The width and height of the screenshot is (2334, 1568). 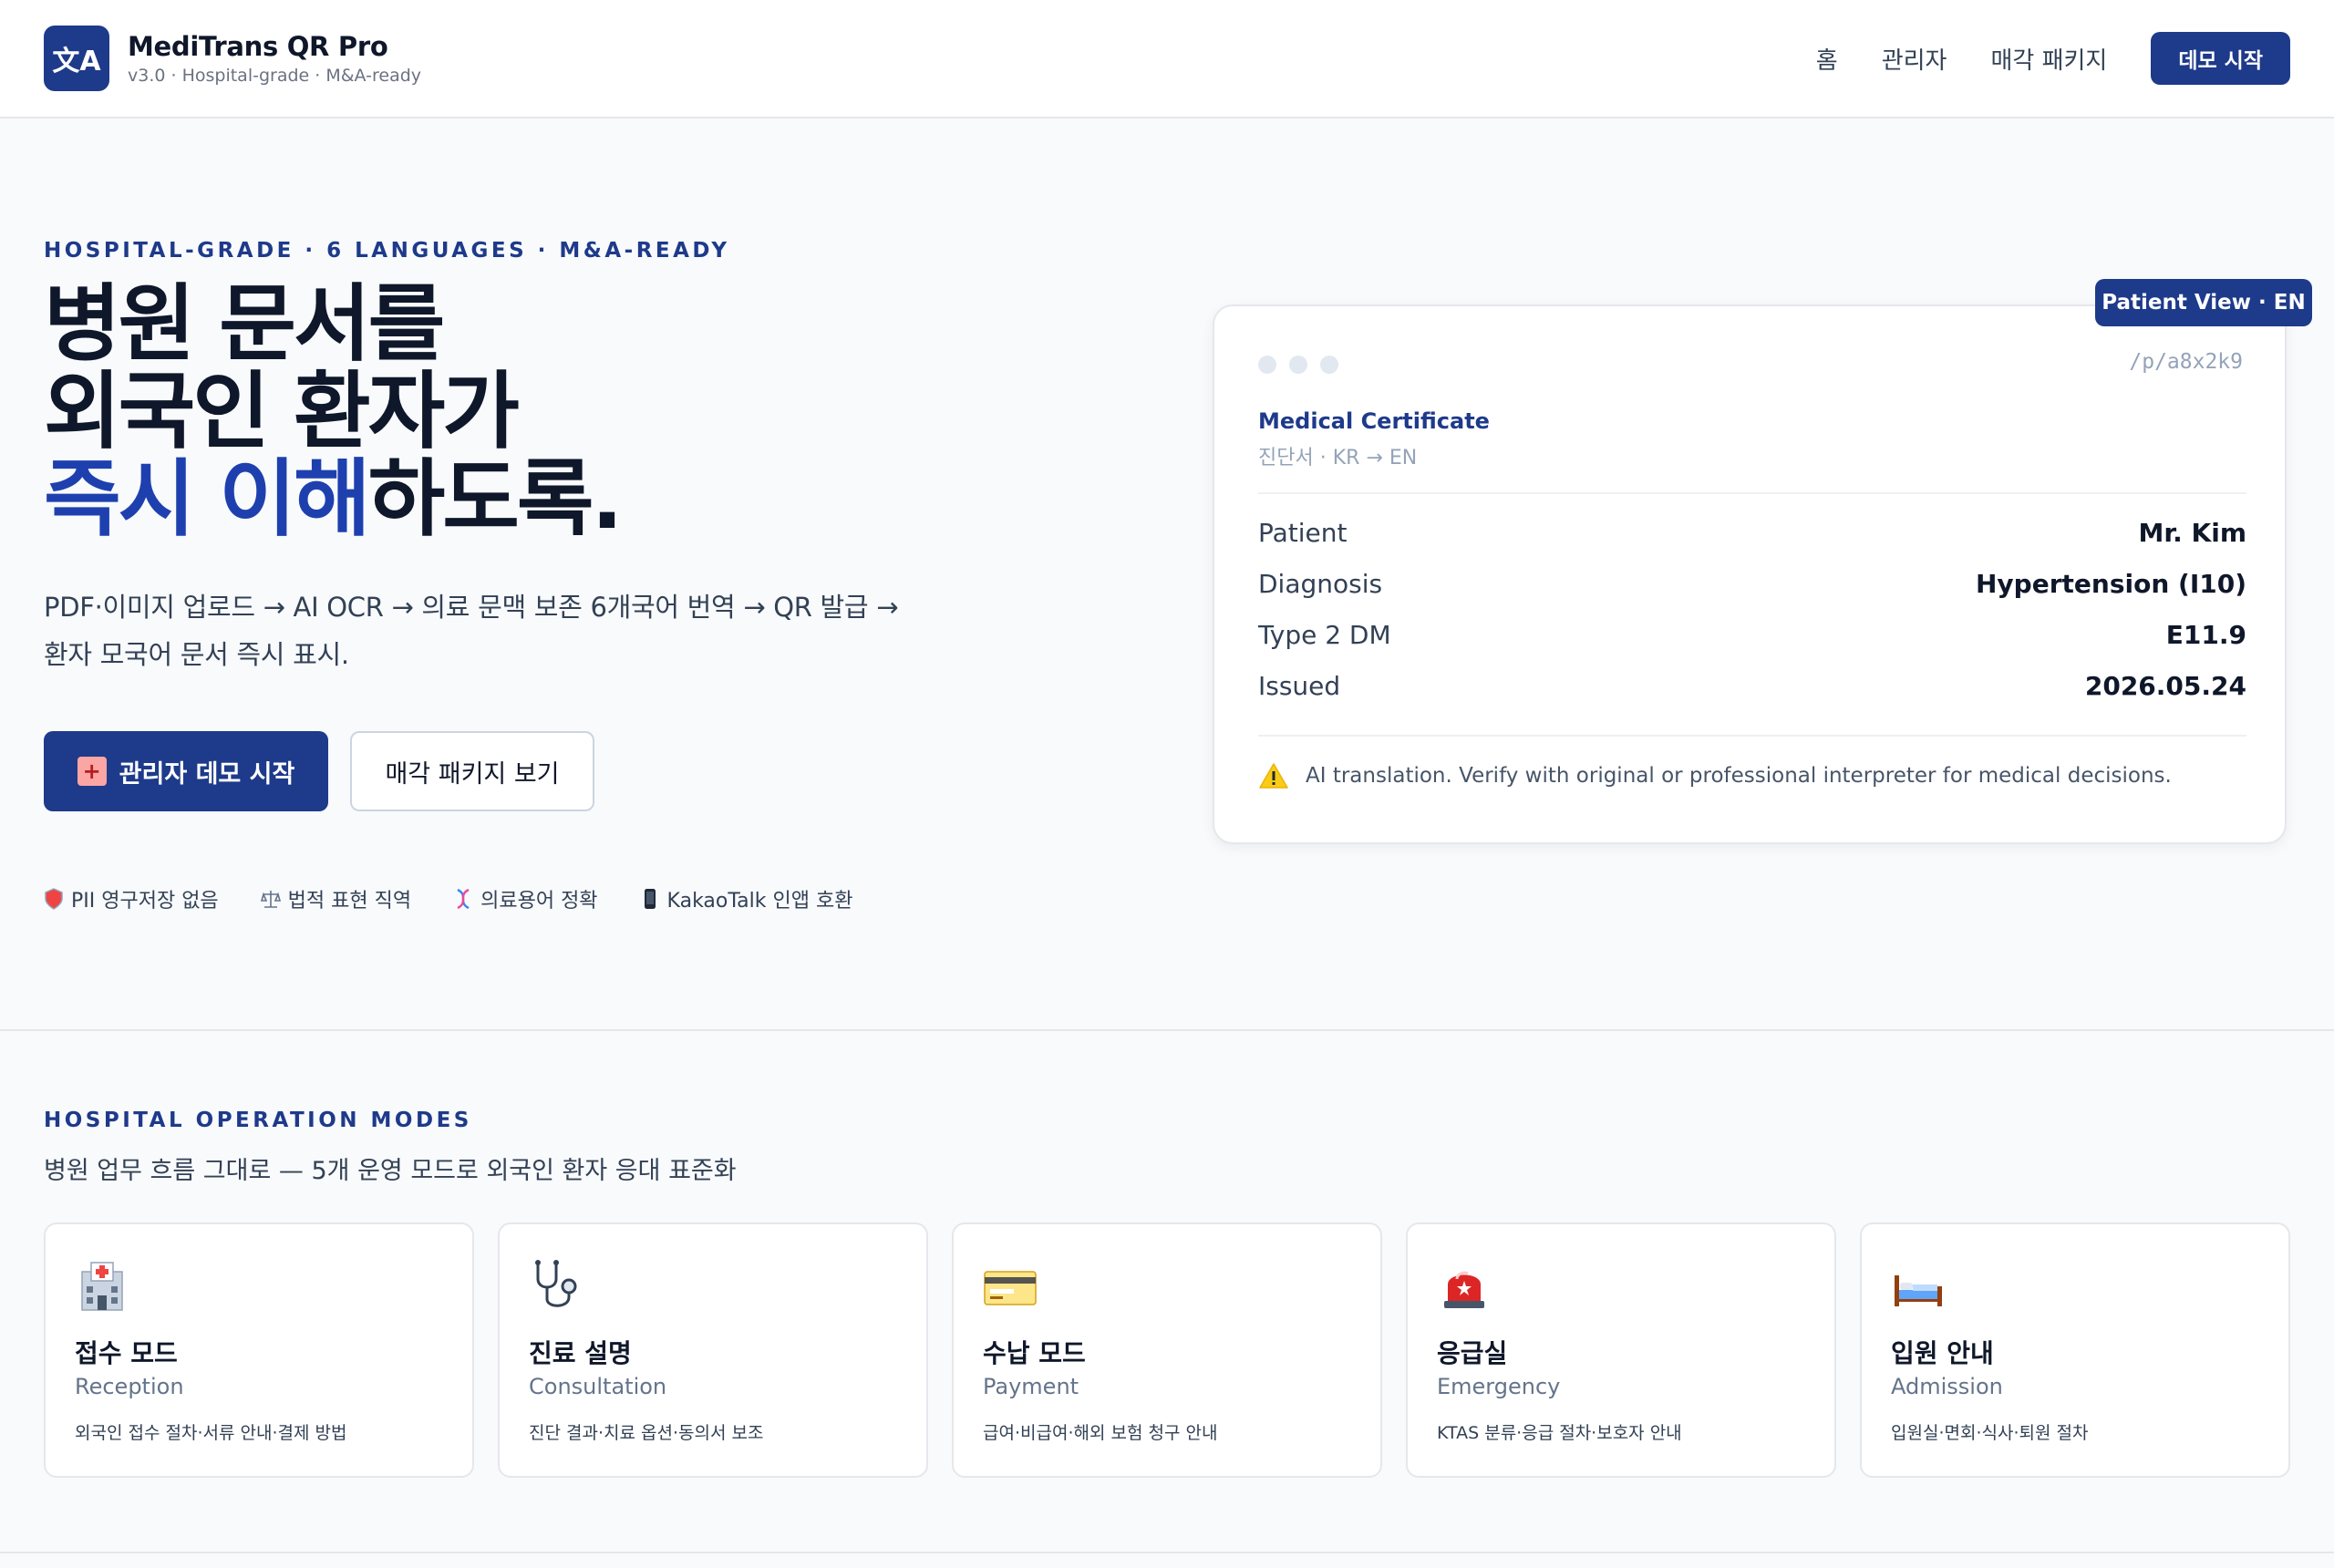 What do you see at coordinates (2192, 532) in the screenshot?
I see `field-value: Mr. Kim` at bounding box center [2192, 532].